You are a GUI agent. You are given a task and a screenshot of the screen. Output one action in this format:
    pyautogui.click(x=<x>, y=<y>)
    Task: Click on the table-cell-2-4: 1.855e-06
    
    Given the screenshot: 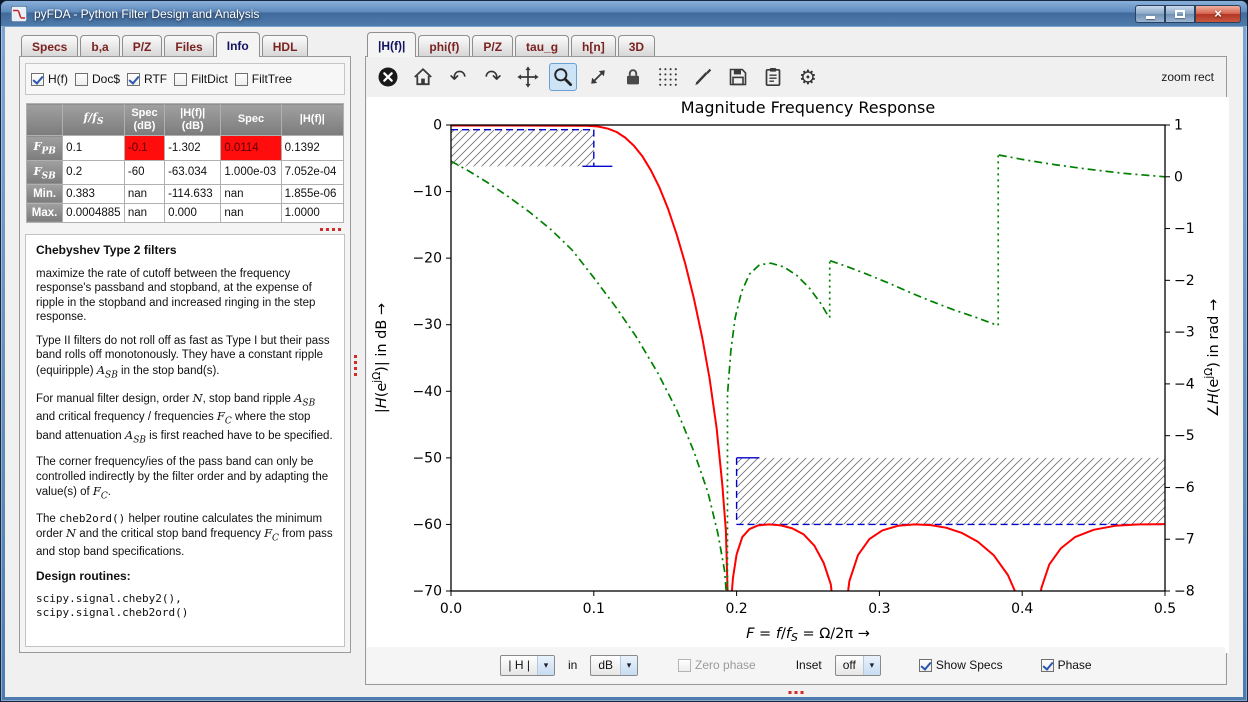 What is the action you would take?
    pyautogui.click(x=312, y=193)
    